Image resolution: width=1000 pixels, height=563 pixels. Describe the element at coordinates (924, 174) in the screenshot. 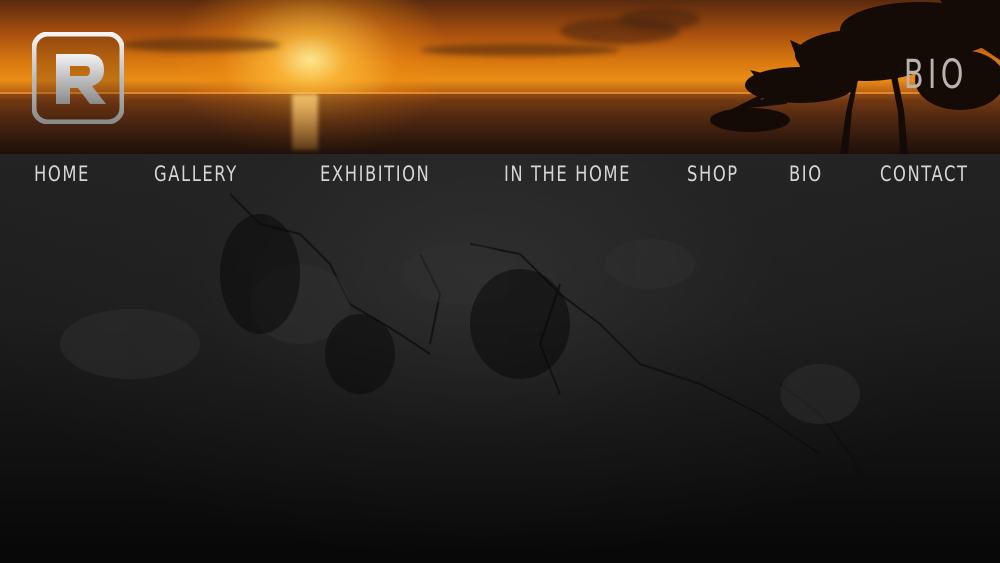

I see `nav-item-contact: CONTACT` at that location.